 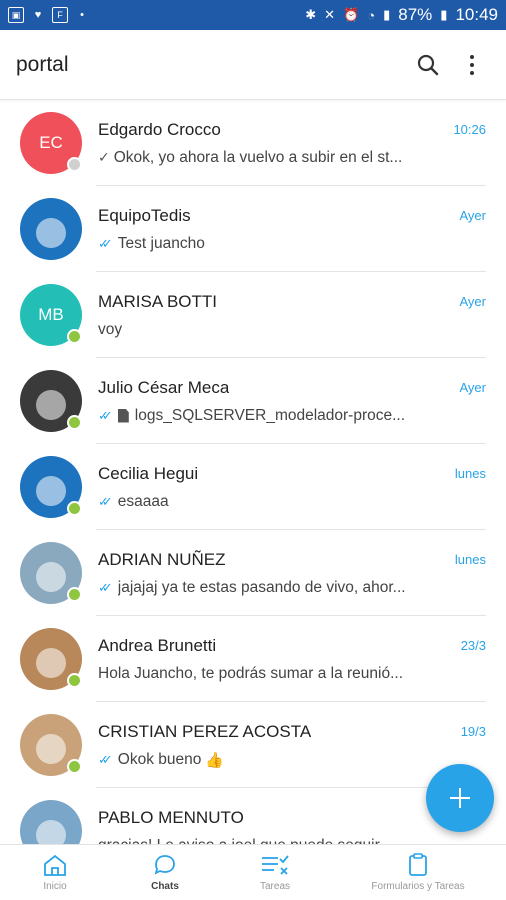 What do you see at coordinates (161, 243) in the screenshot?
I see `preview-text: Test juancho` at bounding box center [161, 243].